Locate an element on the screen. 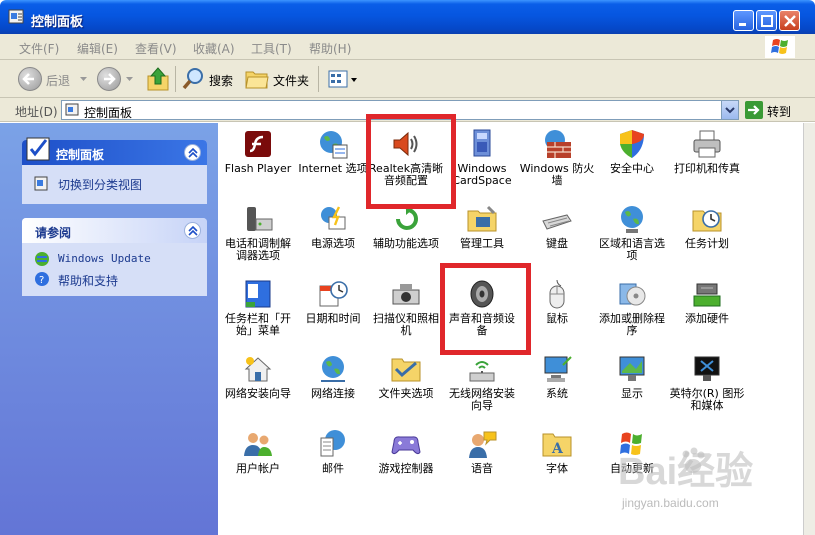  views-button is located at coordinates (342, 79).